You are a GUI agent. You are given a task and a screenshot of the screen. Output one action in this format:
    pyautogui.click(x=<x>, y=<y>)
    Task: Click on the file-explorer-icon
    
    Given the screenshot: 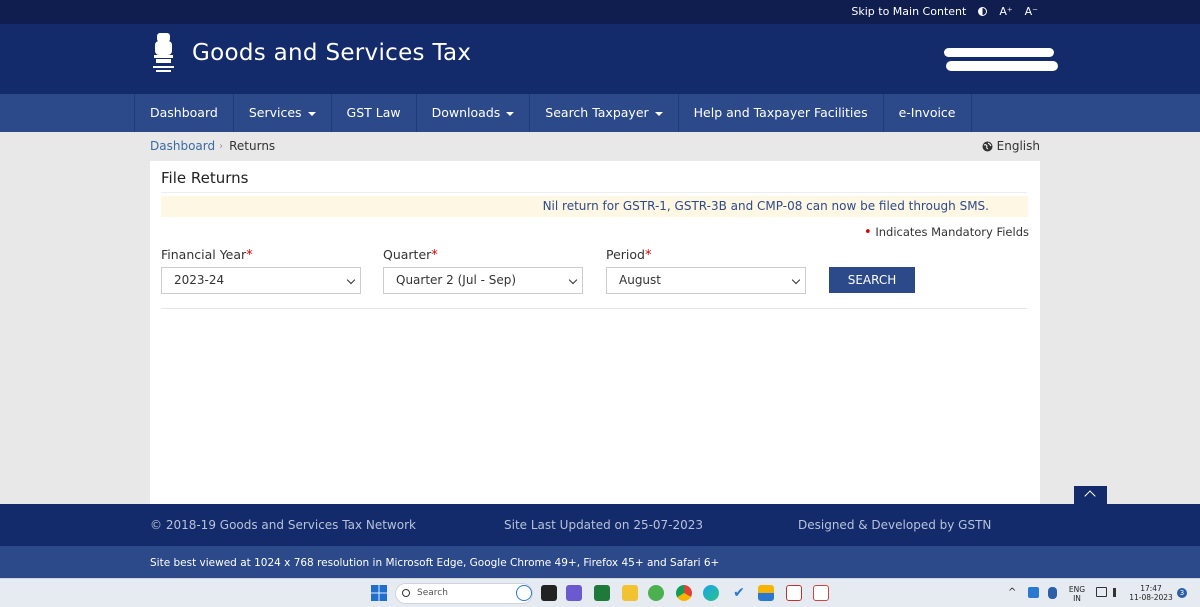 What is the action you would take?
    pyautogui.click(x=630, y=593)
    